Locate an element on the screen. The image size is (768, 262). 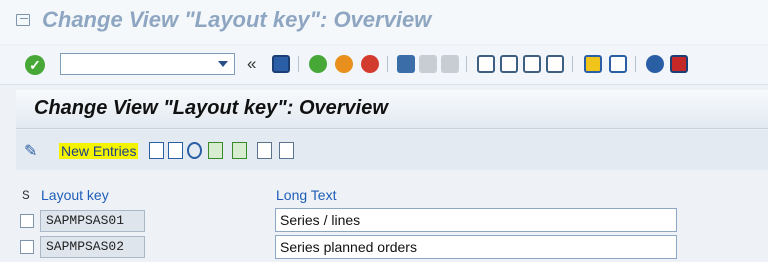
delete-icon is located at coordinates (175, 150).